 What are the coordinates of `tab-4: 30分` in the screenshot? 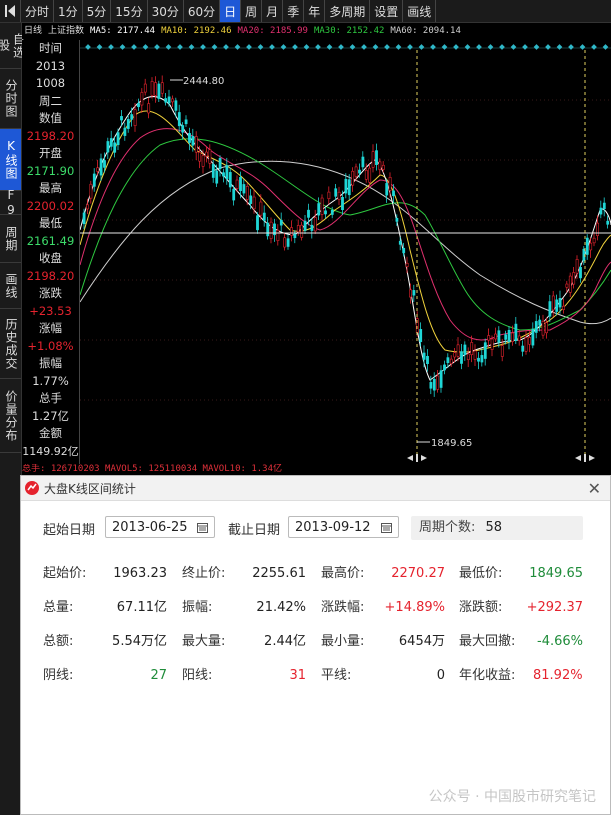 It's located at (166, 11).